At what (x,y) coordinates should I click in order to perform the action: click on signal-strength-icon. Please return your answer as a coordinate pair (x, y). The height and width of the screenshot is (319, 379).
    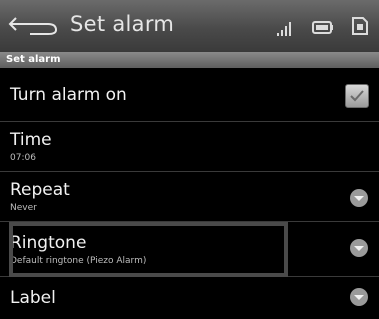
    Looking at the image, I should click on (284, 29).